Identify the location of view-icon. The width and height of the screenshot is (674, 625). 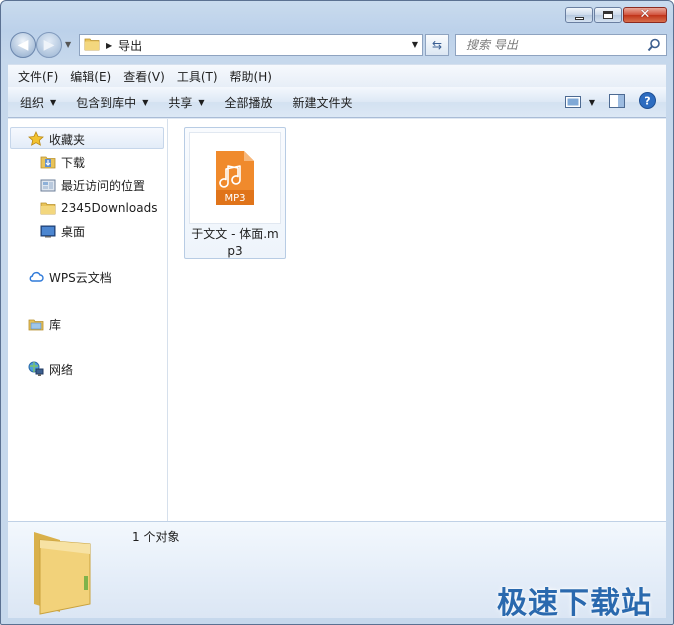
(572, 102).